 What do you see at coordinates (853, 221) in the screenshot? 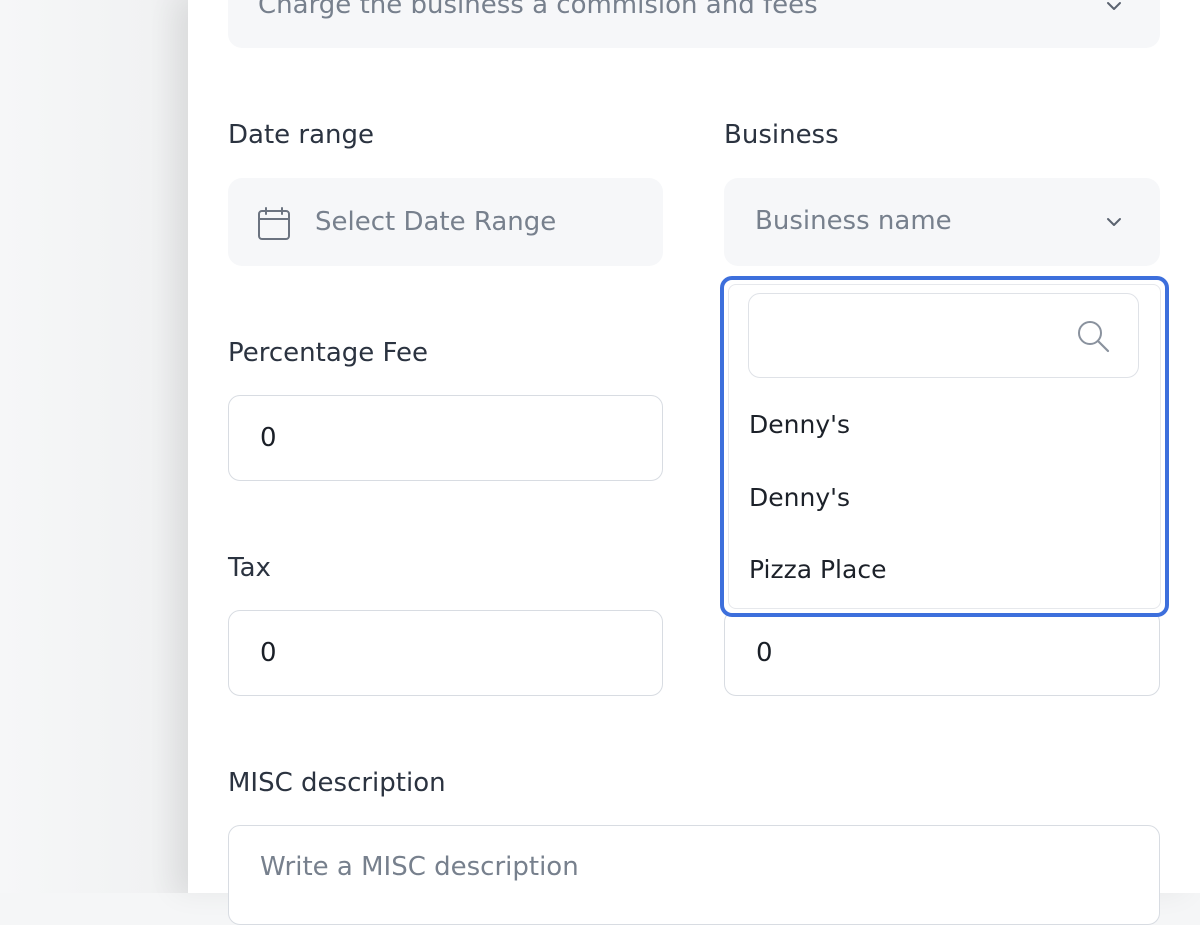
I see `business-select-placeholder: Business name` at bounding box center [853, 221].